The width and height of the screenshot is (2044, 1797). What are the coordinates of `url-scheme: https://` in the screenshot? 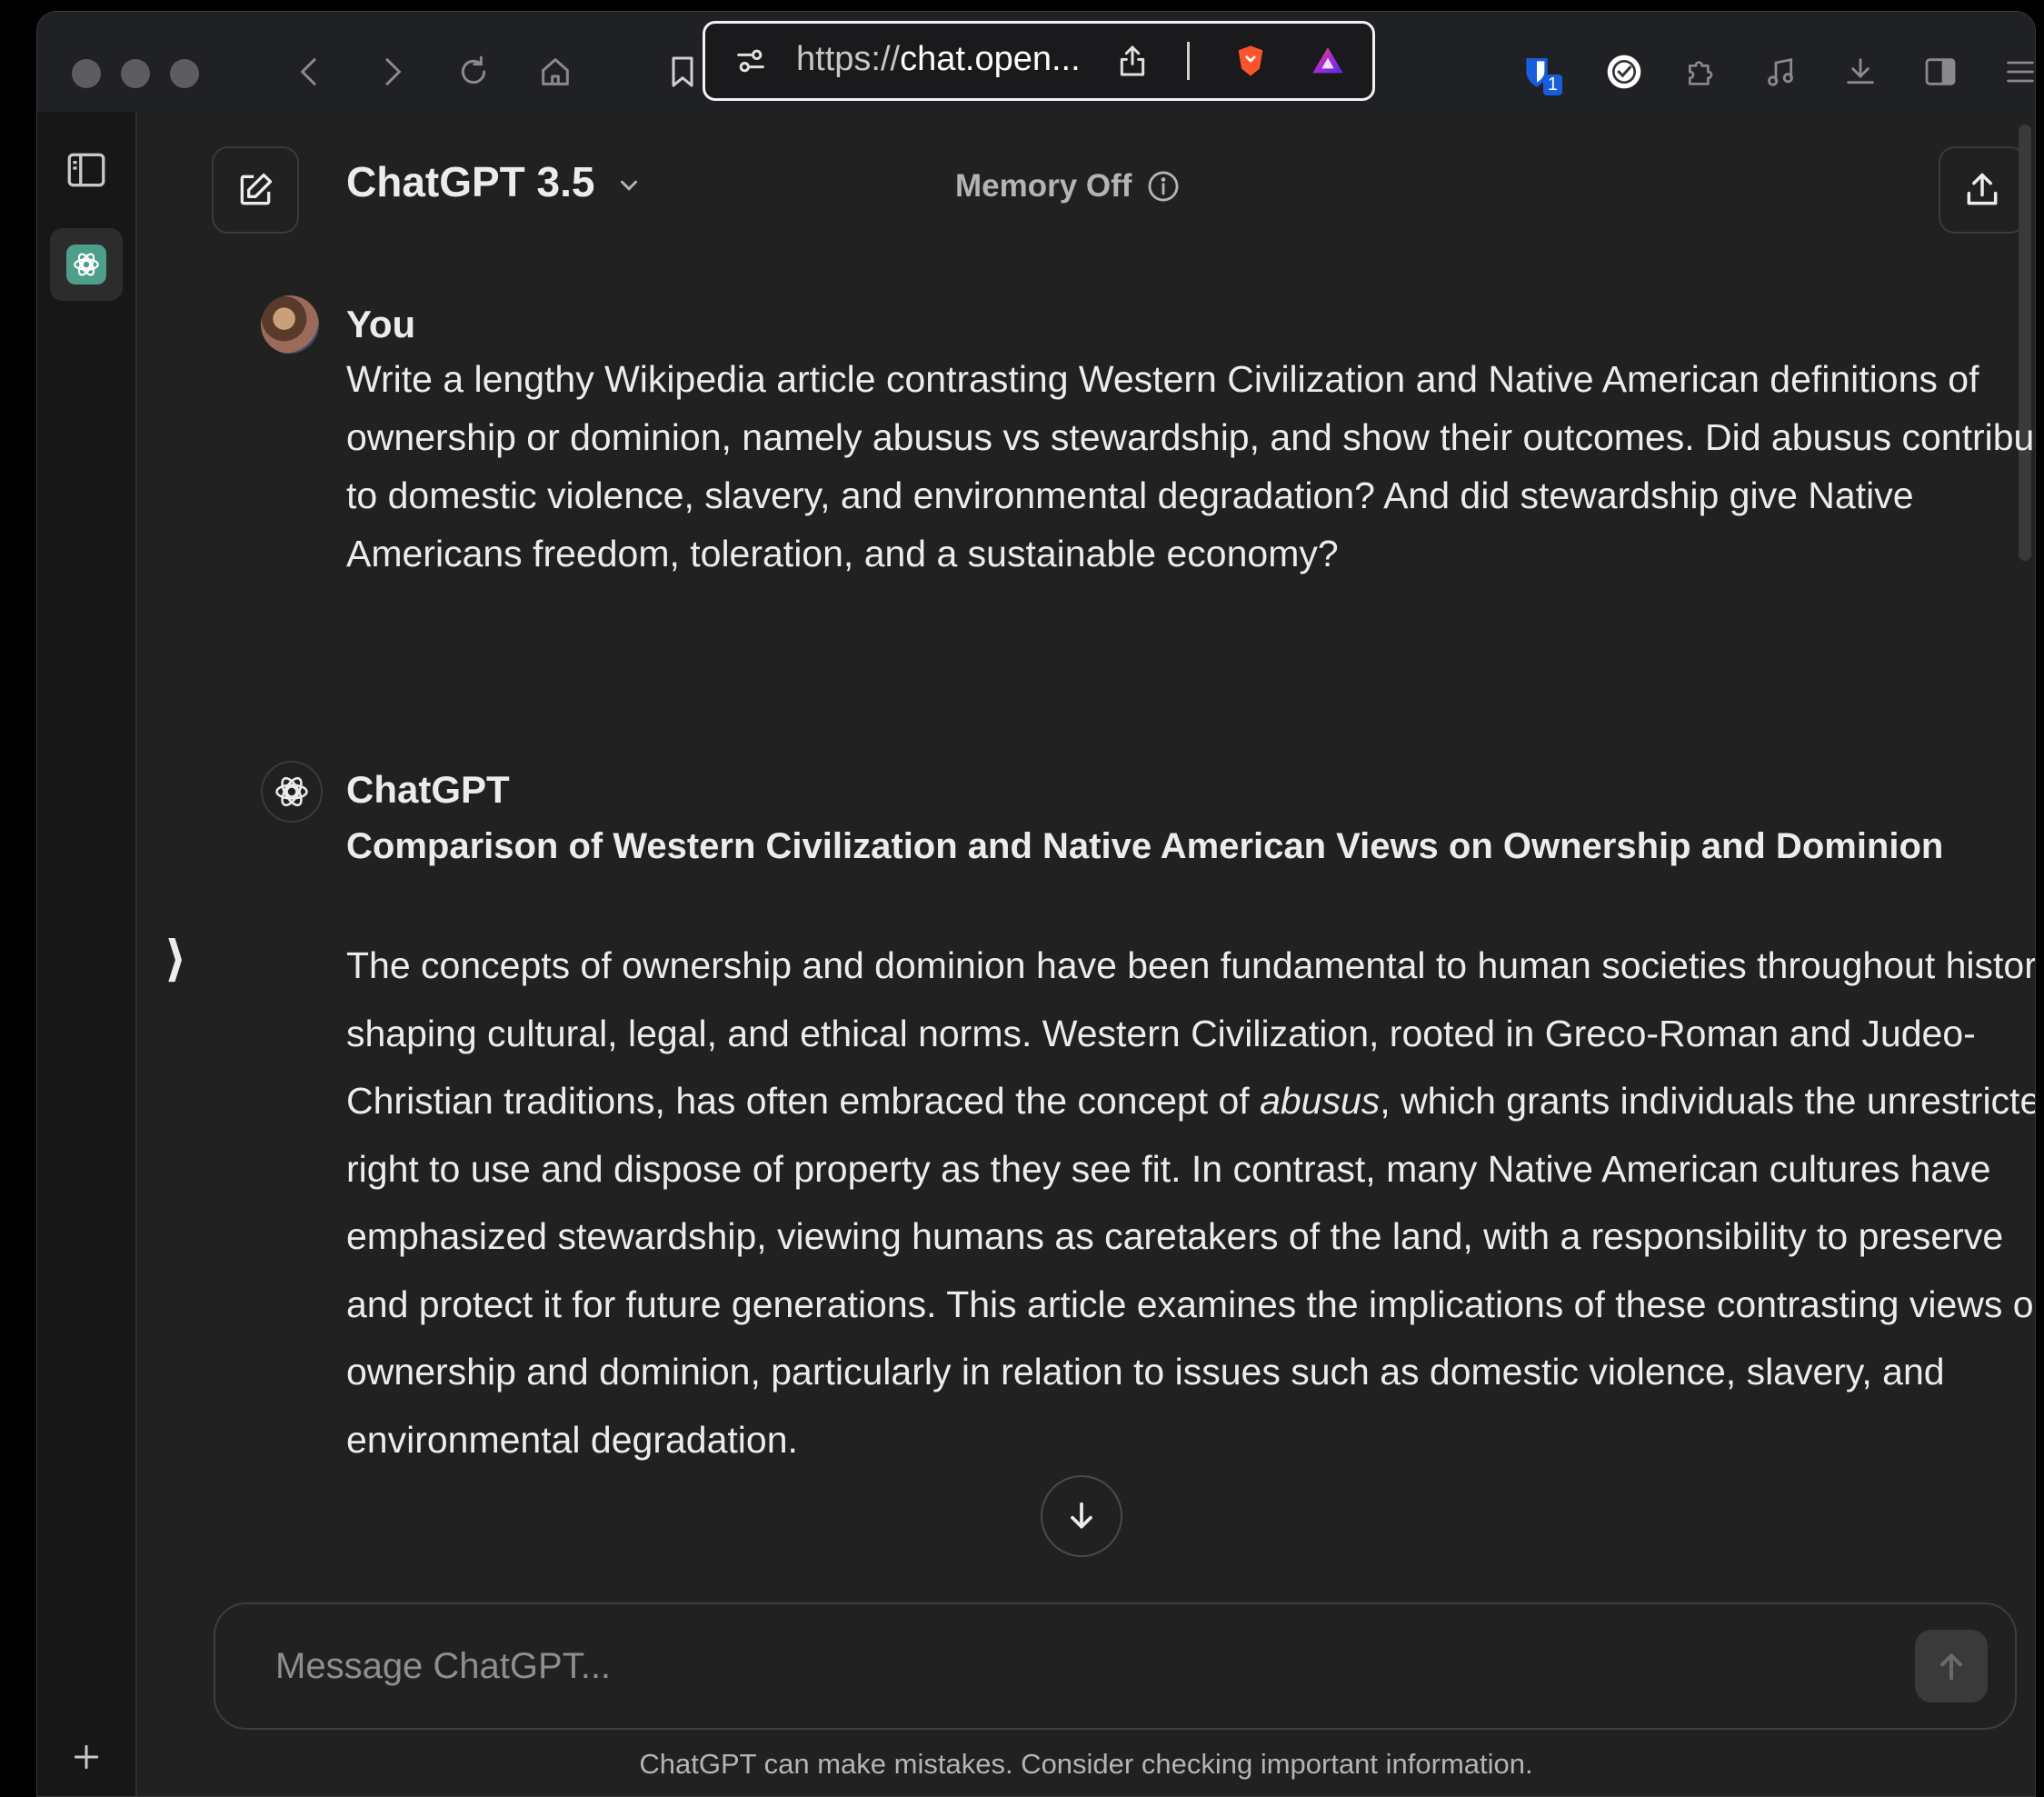 It's located at (849, 59).